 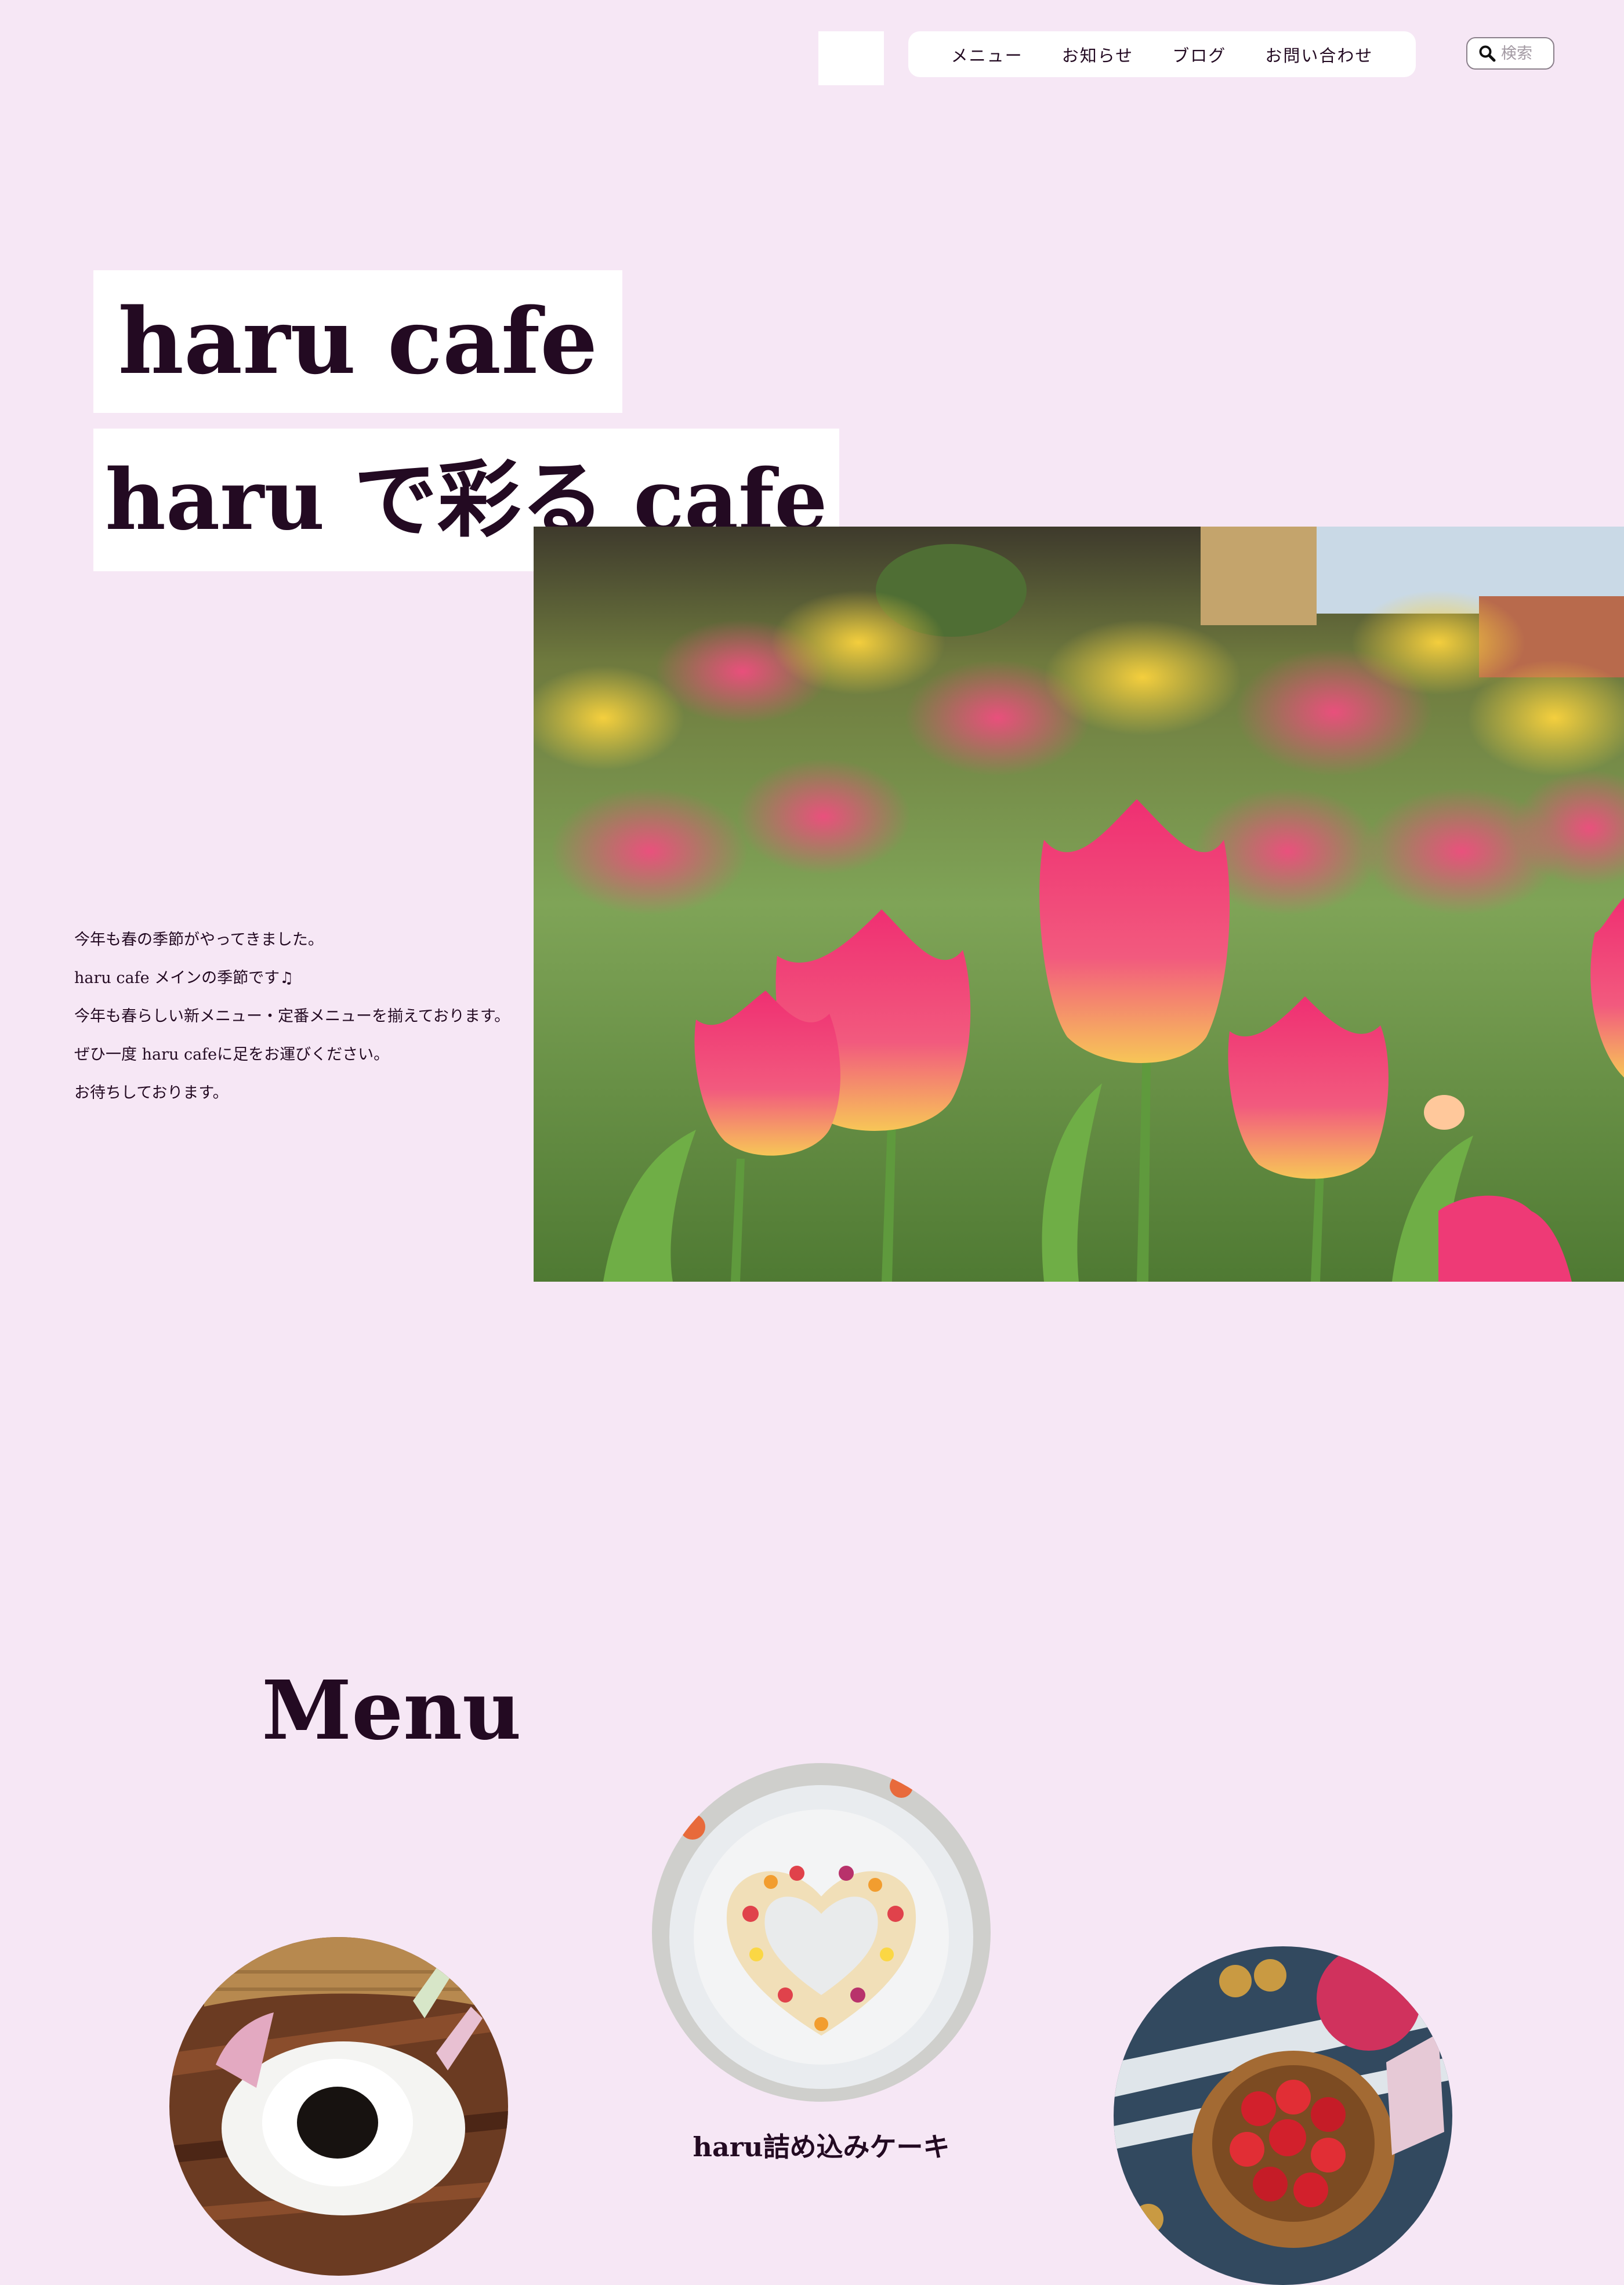 What do you see at coordinates (1097, 54) in the screenshot?
I see `nav-item-news: お知らせ` at bounding box center [1097, 54].